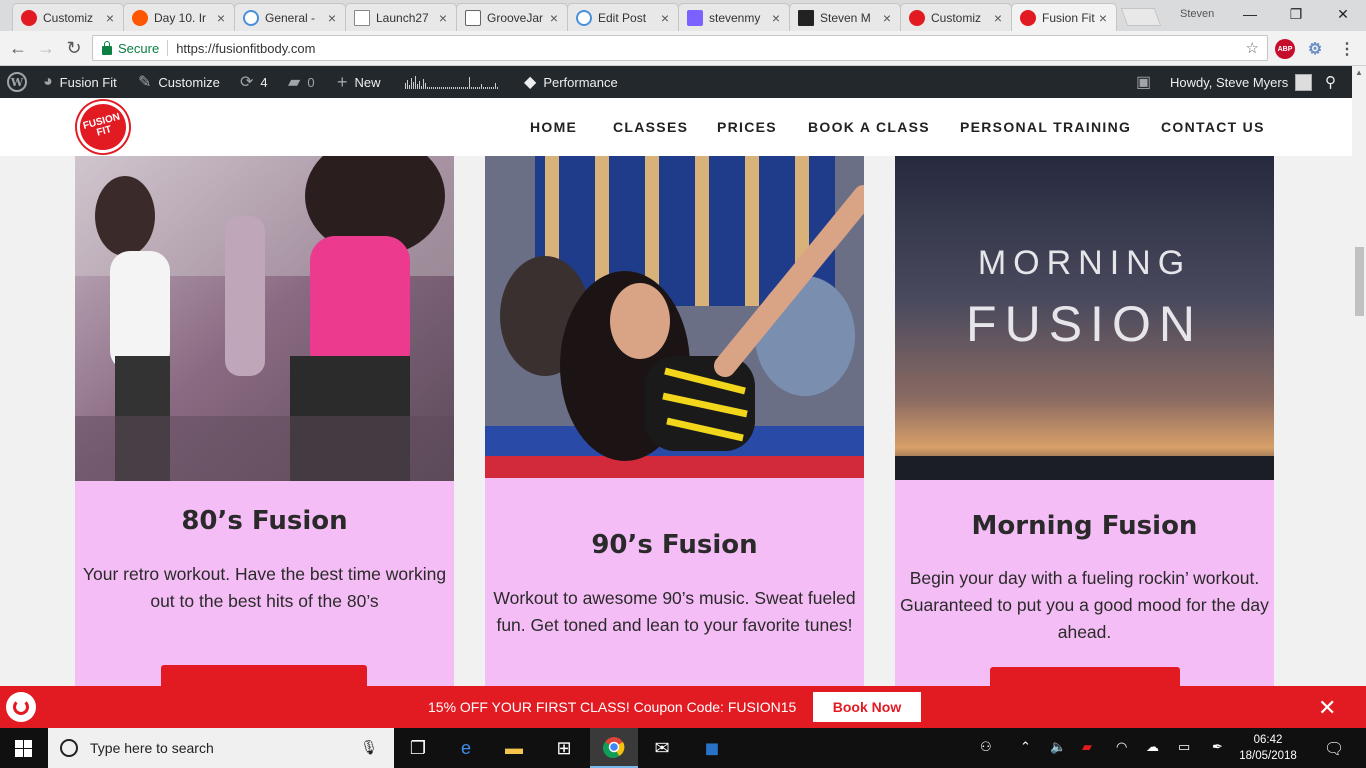 This screenshot has width=1366, height=768. I want to click on action-center-icon: 🗨, so click(1334, 749).